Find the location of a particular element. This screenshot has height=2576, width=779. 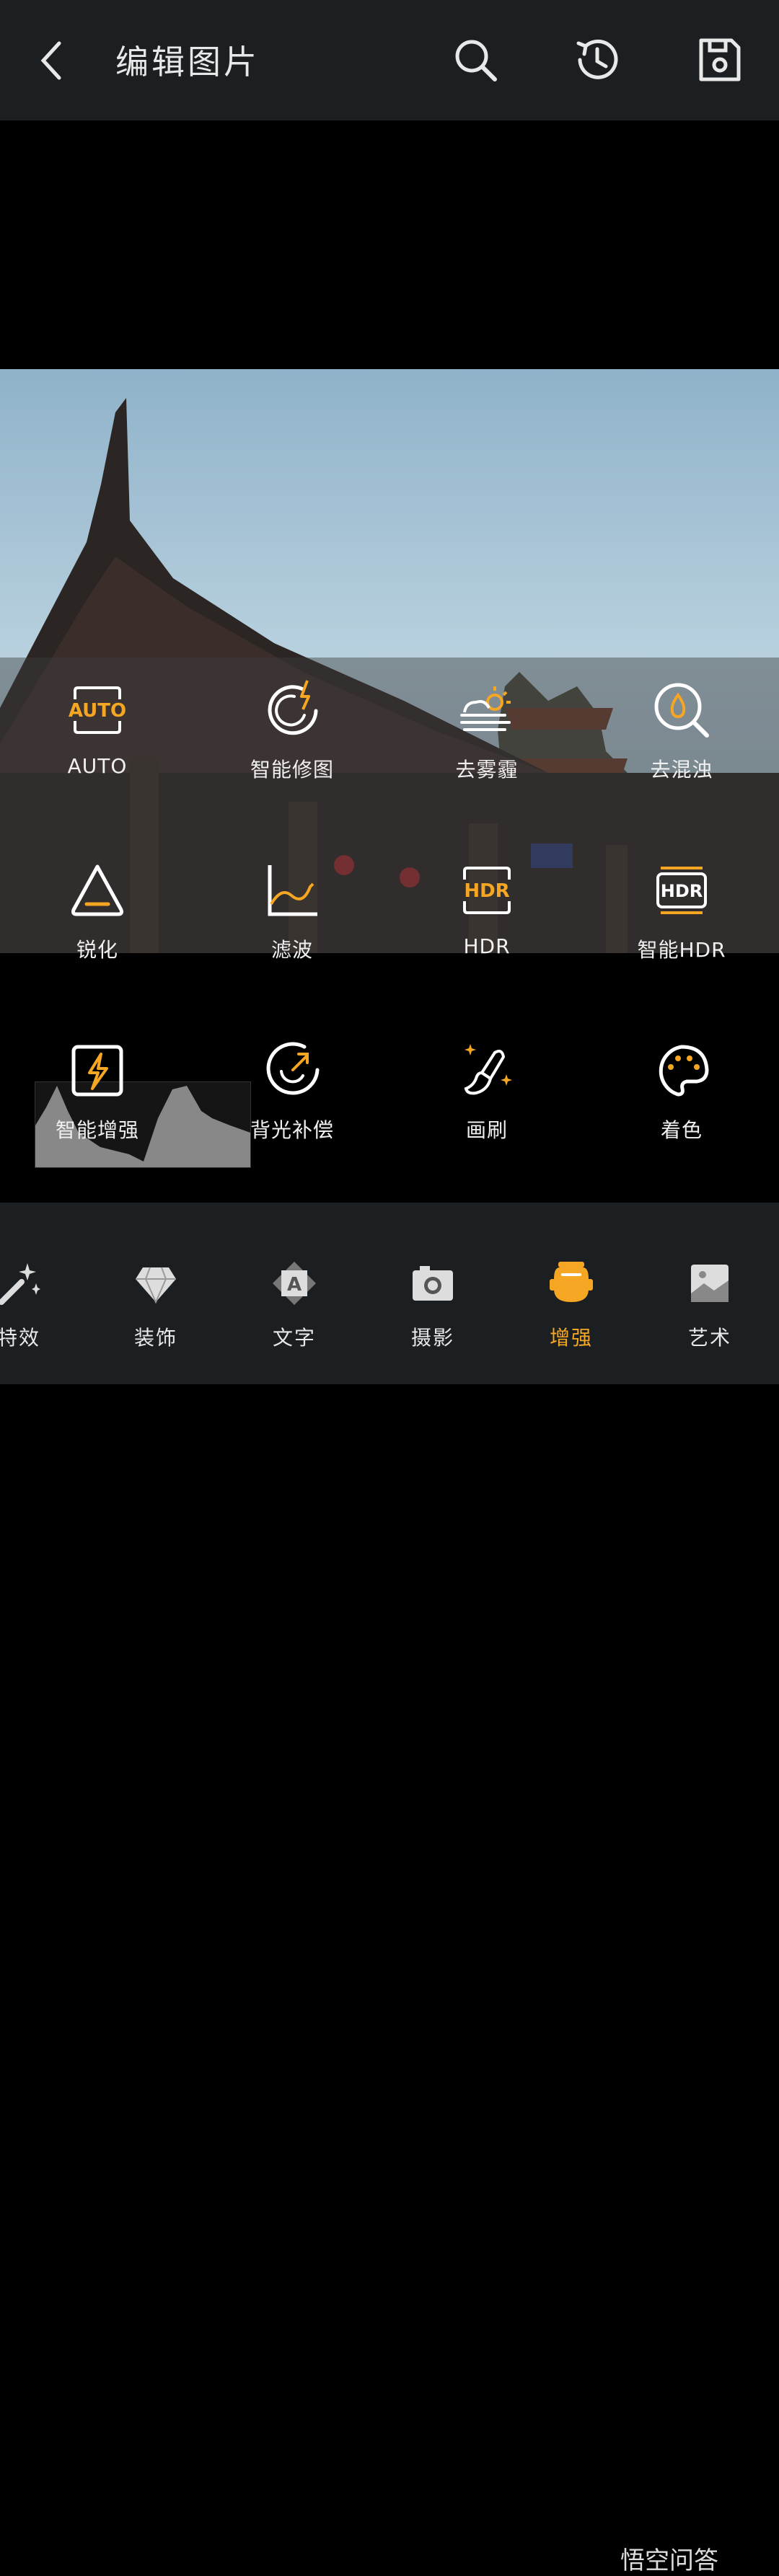

tool-dehaze: 去雾霾 is located at coordinates (487, 730).